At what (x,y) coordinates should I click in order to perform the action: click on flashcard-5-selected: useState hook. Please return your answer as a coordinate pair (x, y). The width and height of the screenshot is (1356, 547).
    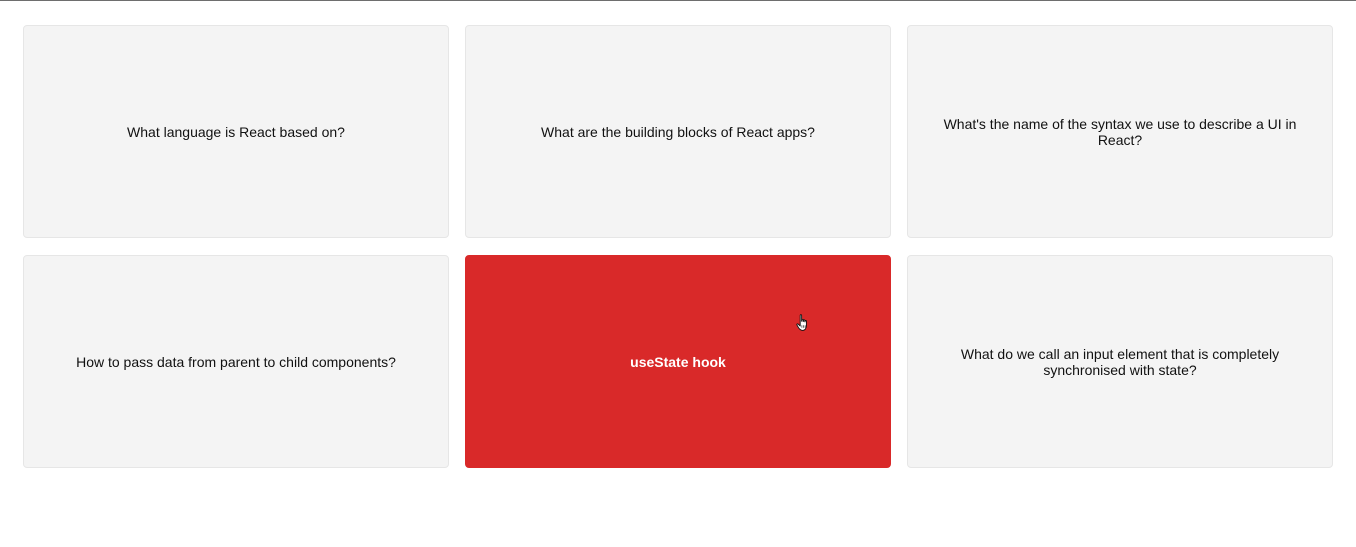
    Looking at the image, I should click on (678, 361).